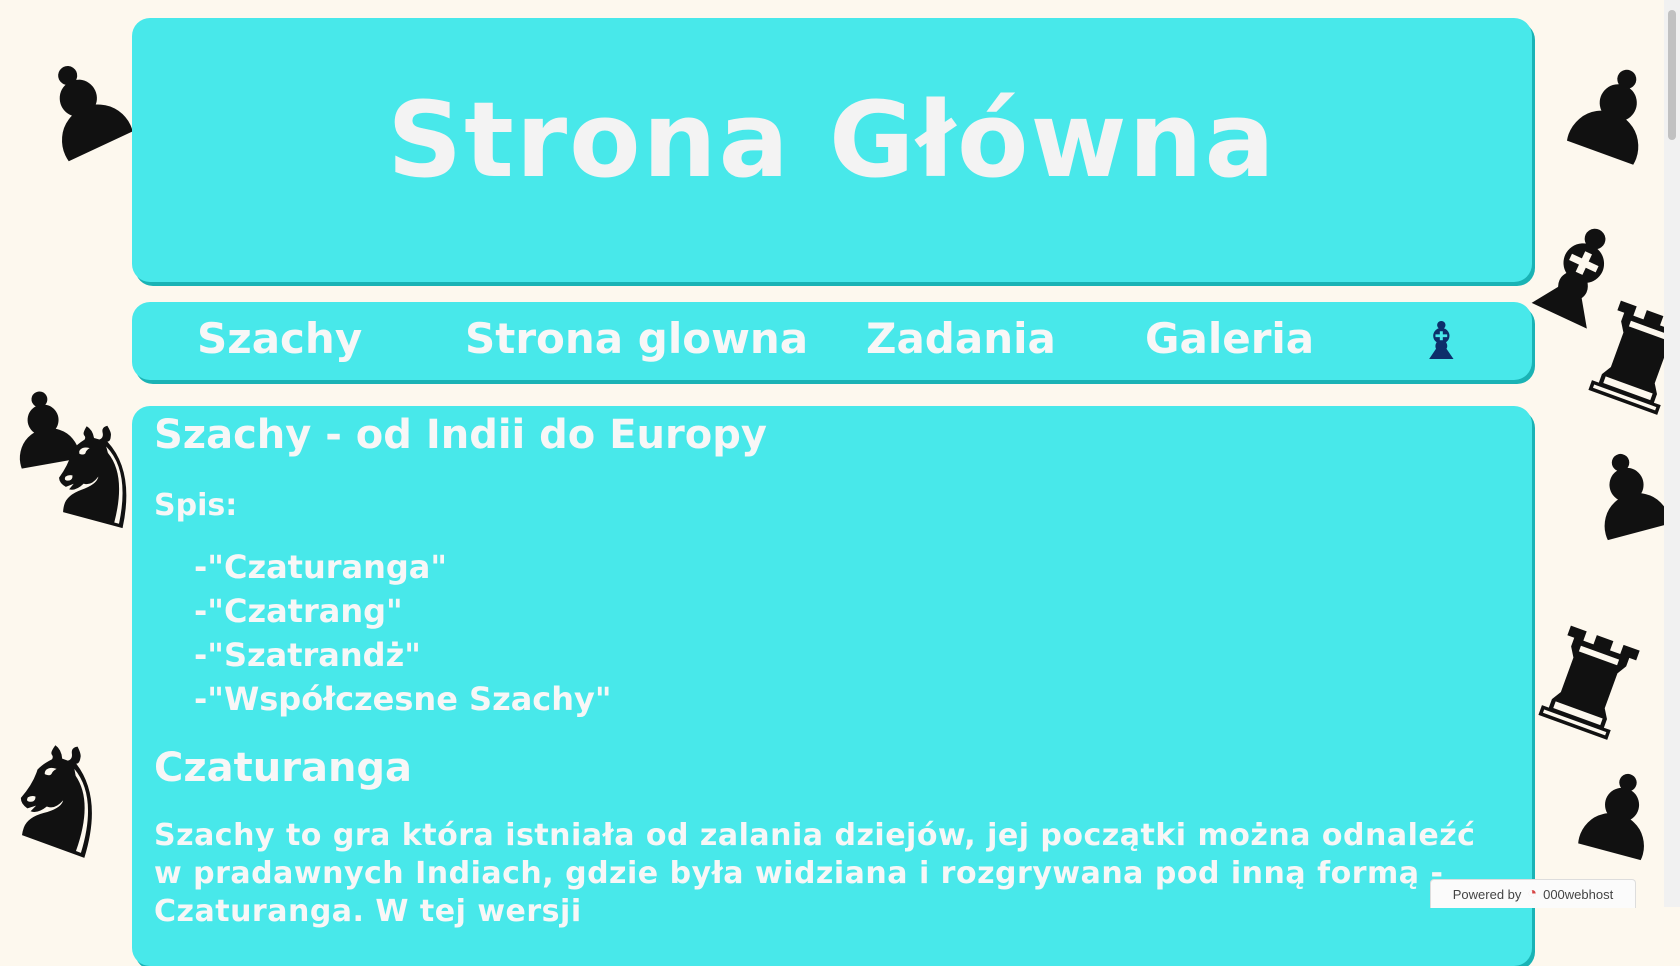  What do you see at coordinates (321, 567) in the screenshot?
I see `toc-item: -"Czaturanga"` at bounding box center [321, 567].